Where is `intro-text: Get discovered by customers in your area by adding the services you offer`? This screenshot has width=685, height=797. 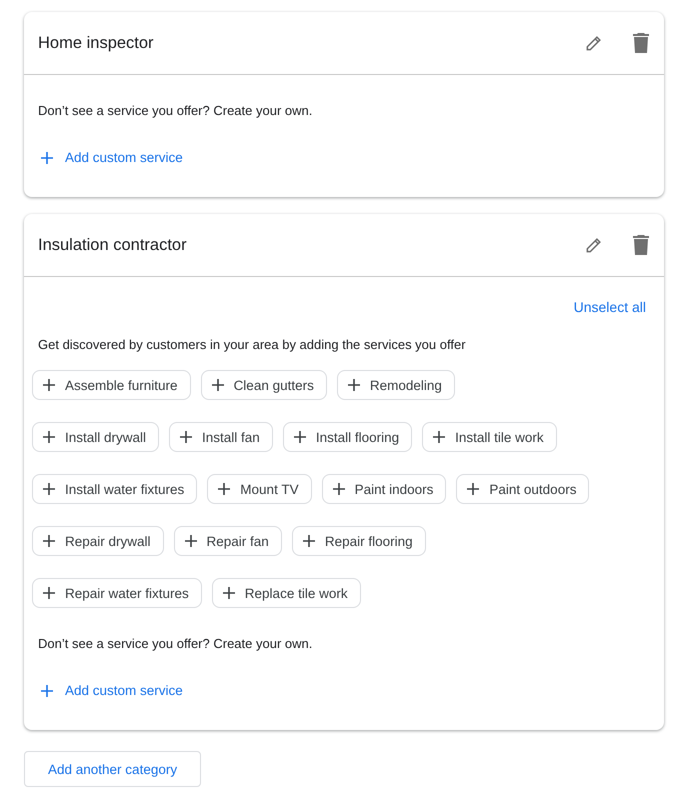 intro-text: Get discovered by customers in your area by adding the services you offer is located at coordinates (252, 344).